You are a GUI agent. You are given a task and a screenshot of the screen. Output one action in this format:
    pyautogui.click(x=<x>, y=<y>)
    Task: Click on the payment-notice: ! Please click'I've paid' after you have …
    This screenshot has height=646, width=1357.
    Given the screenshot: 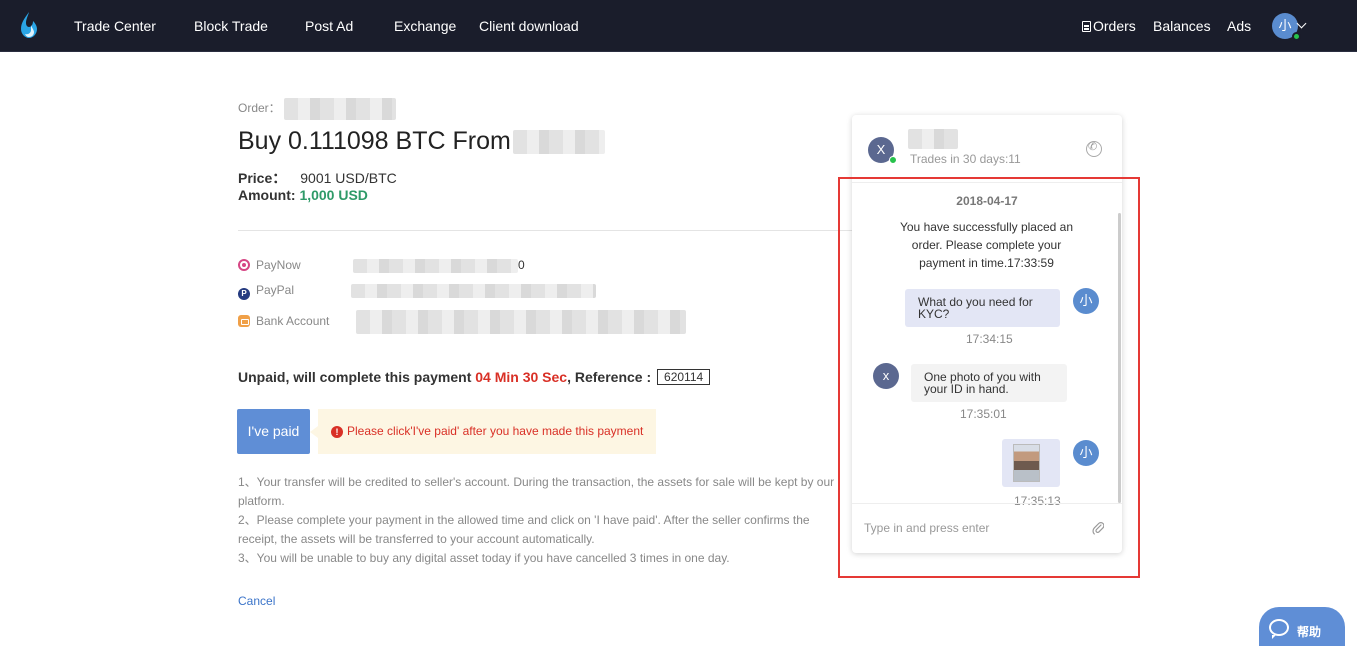 What is the action you would take?
    pyautogui.click(x=483, y=431)
    